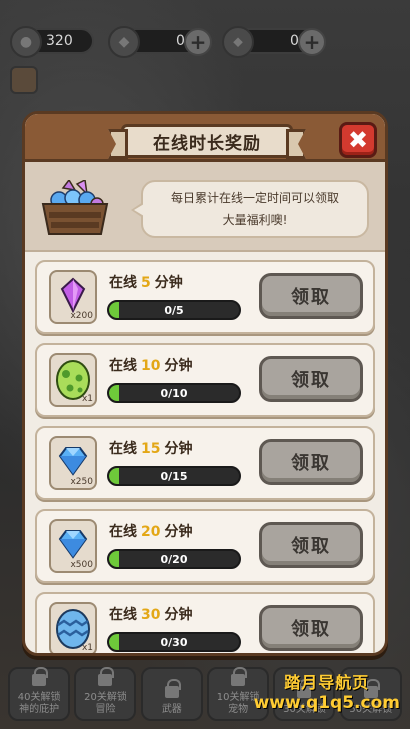  I want to click on bottom-nav-item: 20关解锁 冒险, so click(105, 694).